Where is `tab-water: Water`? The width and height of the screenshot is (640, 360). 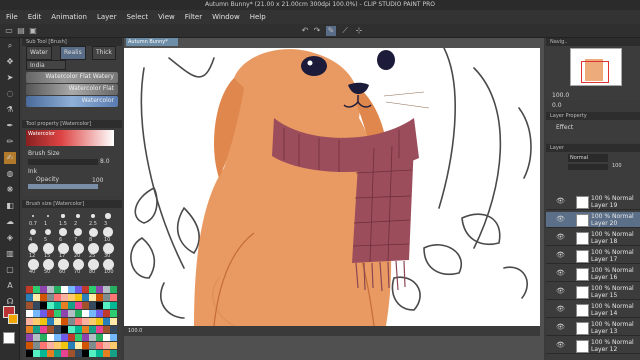
tab-water: Water is located at coordinates (39, 53).